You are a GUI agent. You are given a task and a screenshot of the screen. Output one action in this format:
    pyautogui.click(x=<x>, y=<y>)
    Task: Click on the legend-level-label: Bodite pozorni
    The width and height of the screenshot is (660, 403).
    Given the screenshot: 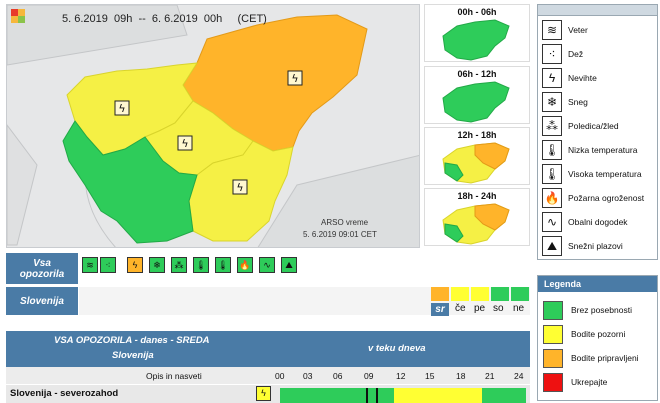 What is the action you would take?
    pyautogui.click(x=598, y=334)
    